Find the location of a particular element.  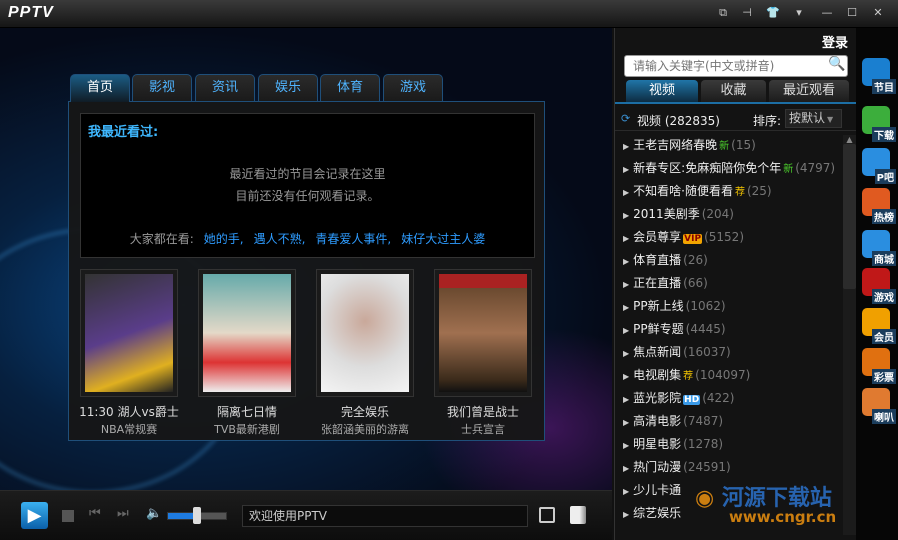

close-button: ✕ is located at coordinates (878, 13).